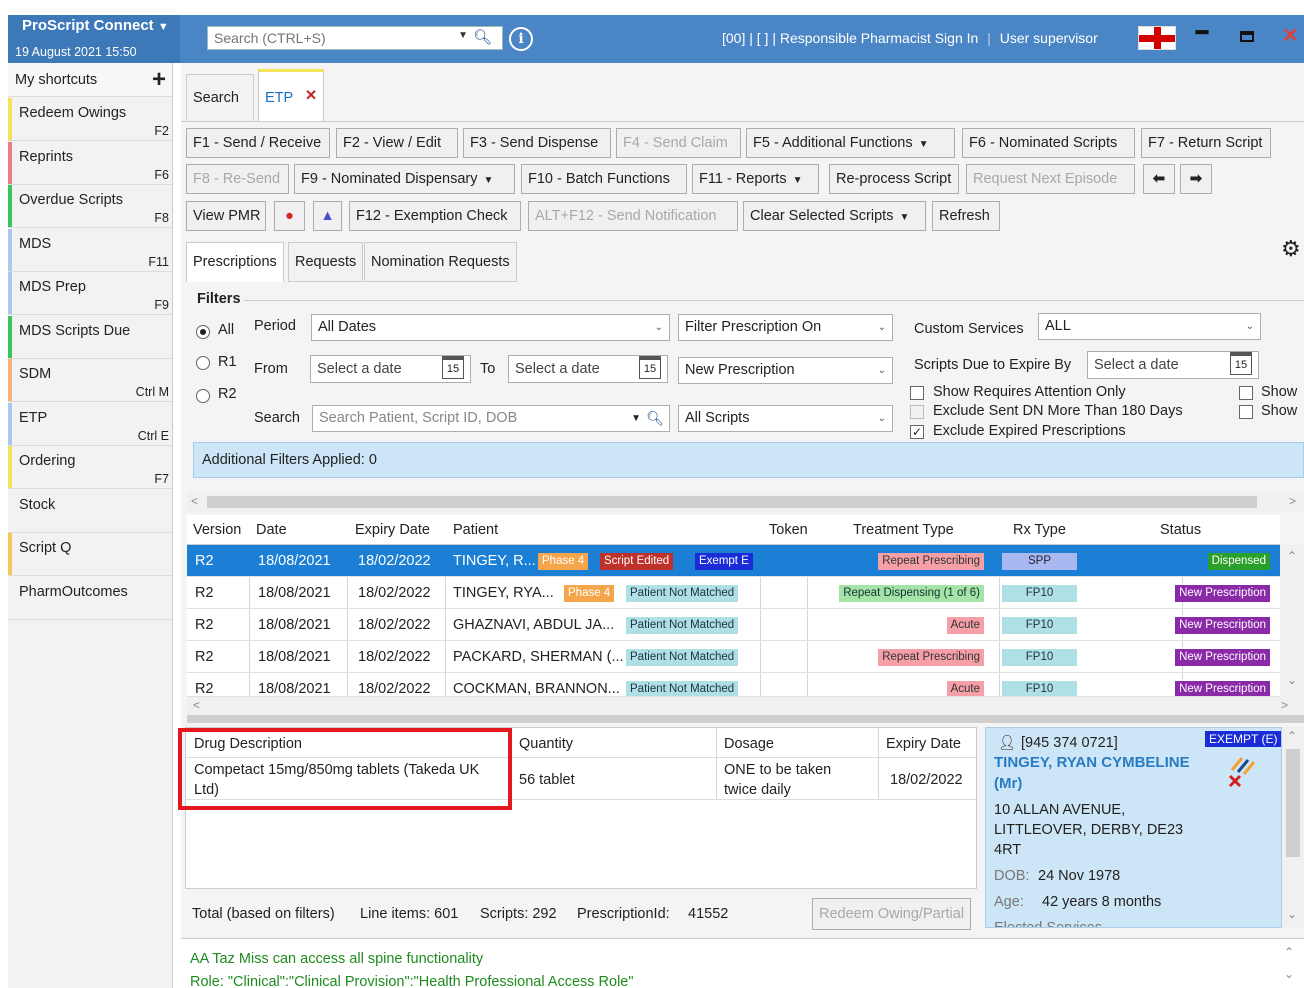  What do you see at coordinates (333, 38) in the screenshot?
I see `global-search-input` at bounding box center [333, 38].